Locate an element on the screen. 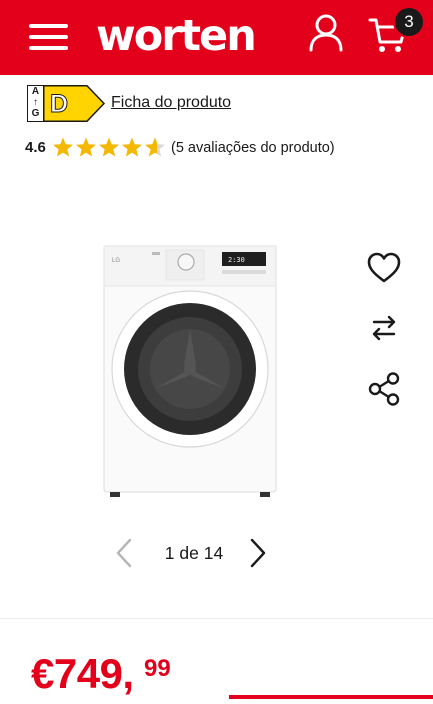 Image resolution: width=433 pixels, height=704 pixels. rating-count: (5 avaliações do produto) is located at coordinates (253, 148).